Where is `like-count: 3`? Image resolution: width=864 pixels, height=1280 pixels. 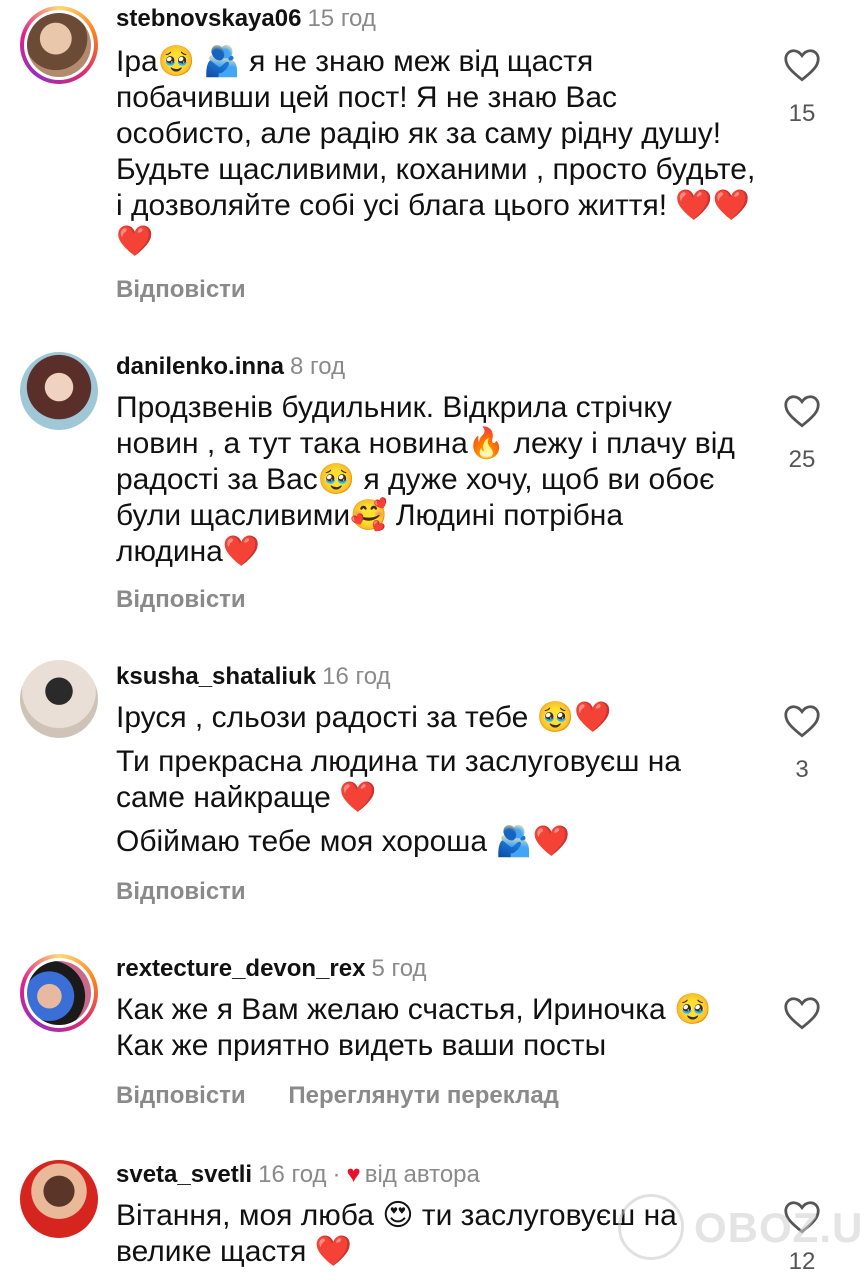
like-count: 3 is located at coordinates (802, 769).